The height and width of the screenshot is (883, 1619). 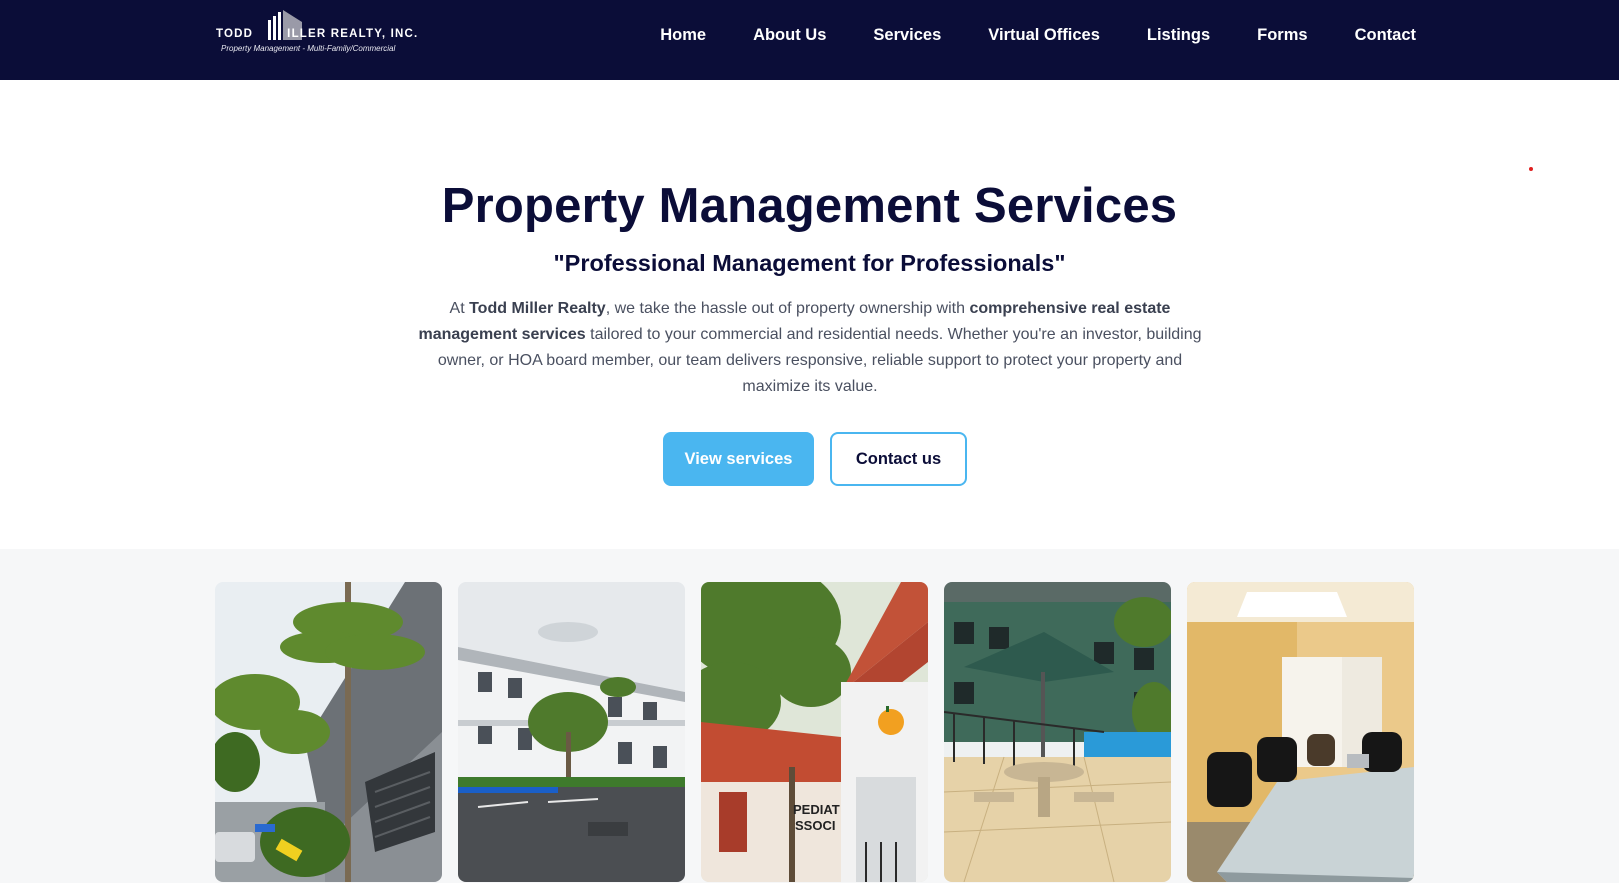 What do you see at coordinates (537, 308) in the screenshot?
I see `intro-company-name: Todd Miller Realty` at bounding box center [537, 308].